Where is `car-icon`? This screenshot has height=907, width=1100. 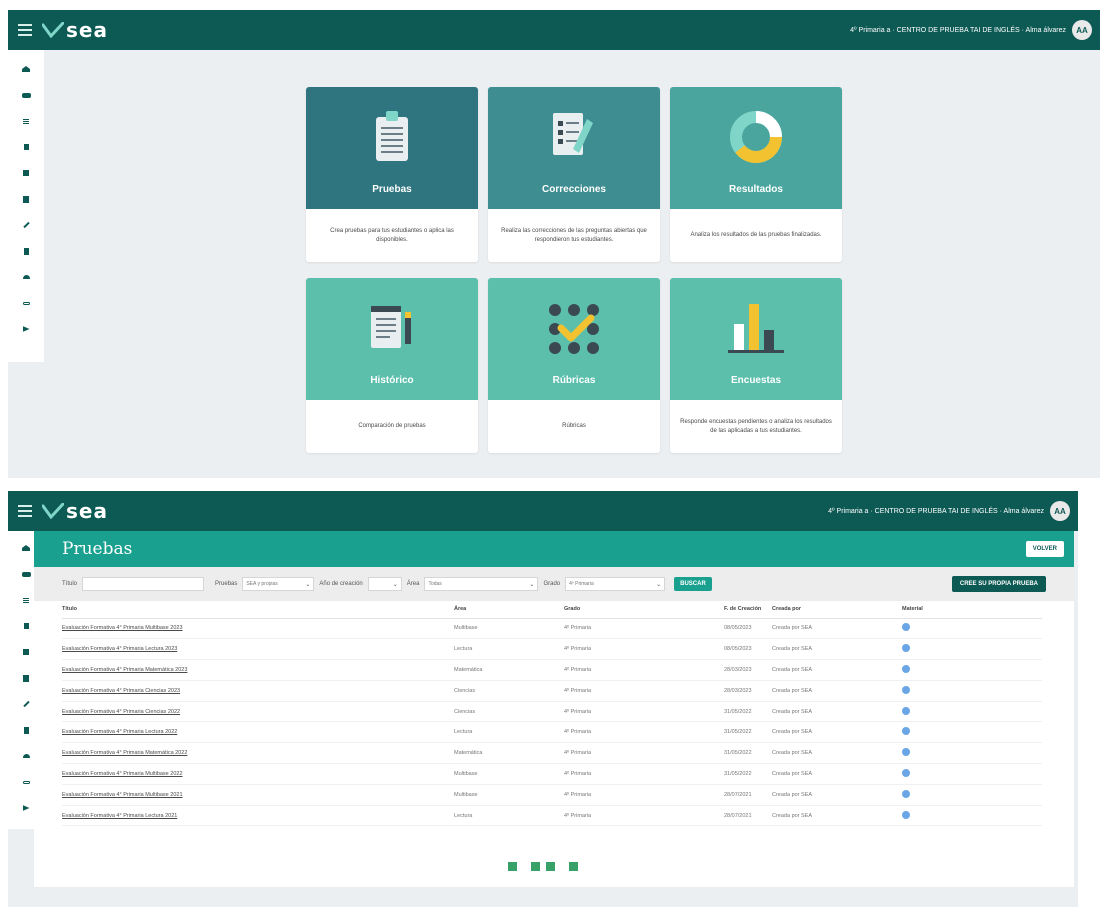
car-icon is located at coordinates (26, 95).